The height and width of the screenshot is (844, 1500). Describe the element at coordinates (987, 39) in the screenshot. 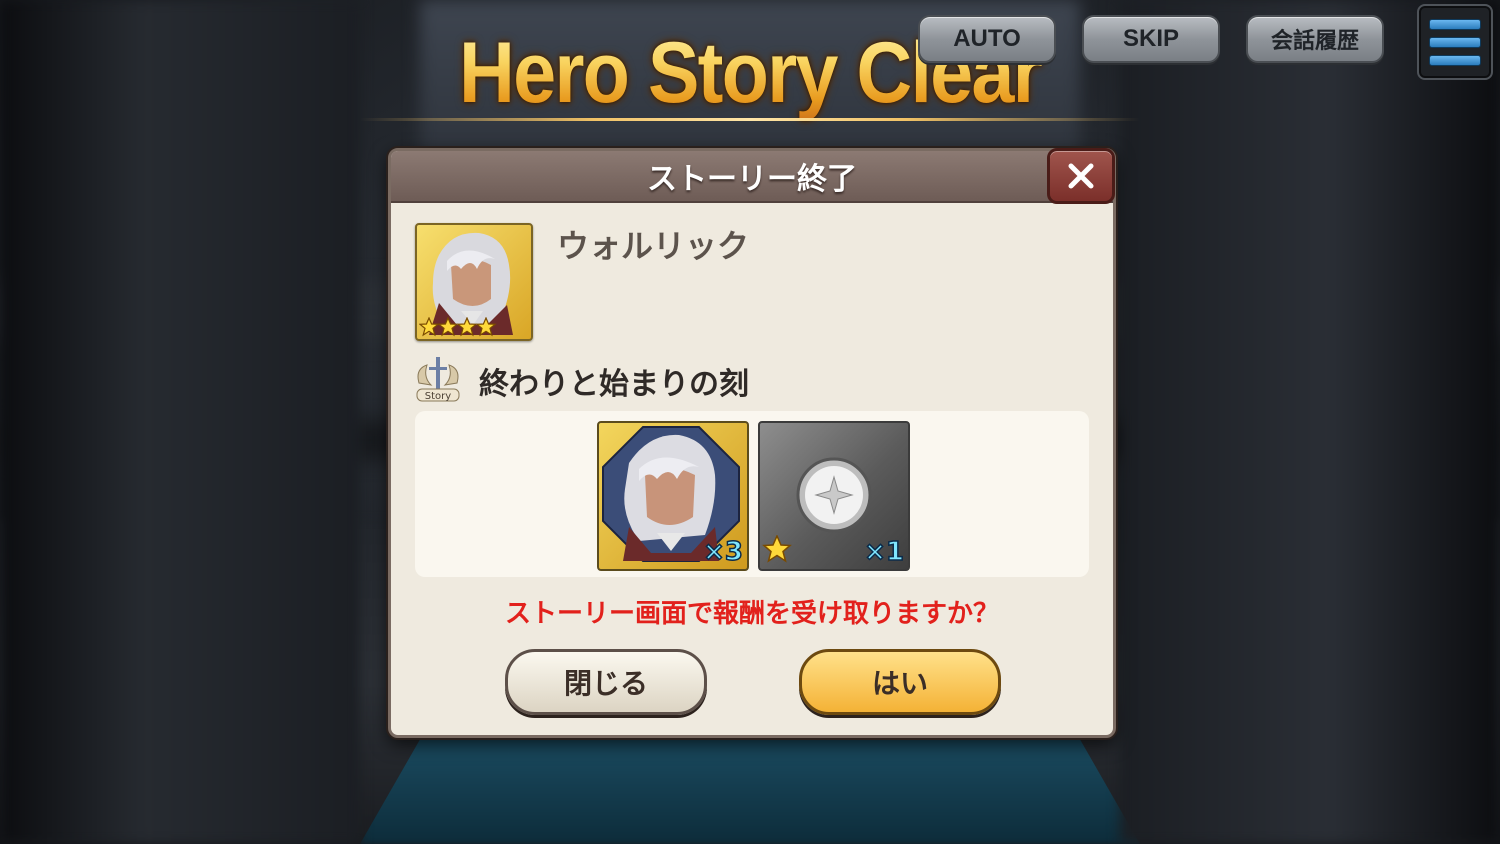

I see `auto-button: AUTO` at that location.